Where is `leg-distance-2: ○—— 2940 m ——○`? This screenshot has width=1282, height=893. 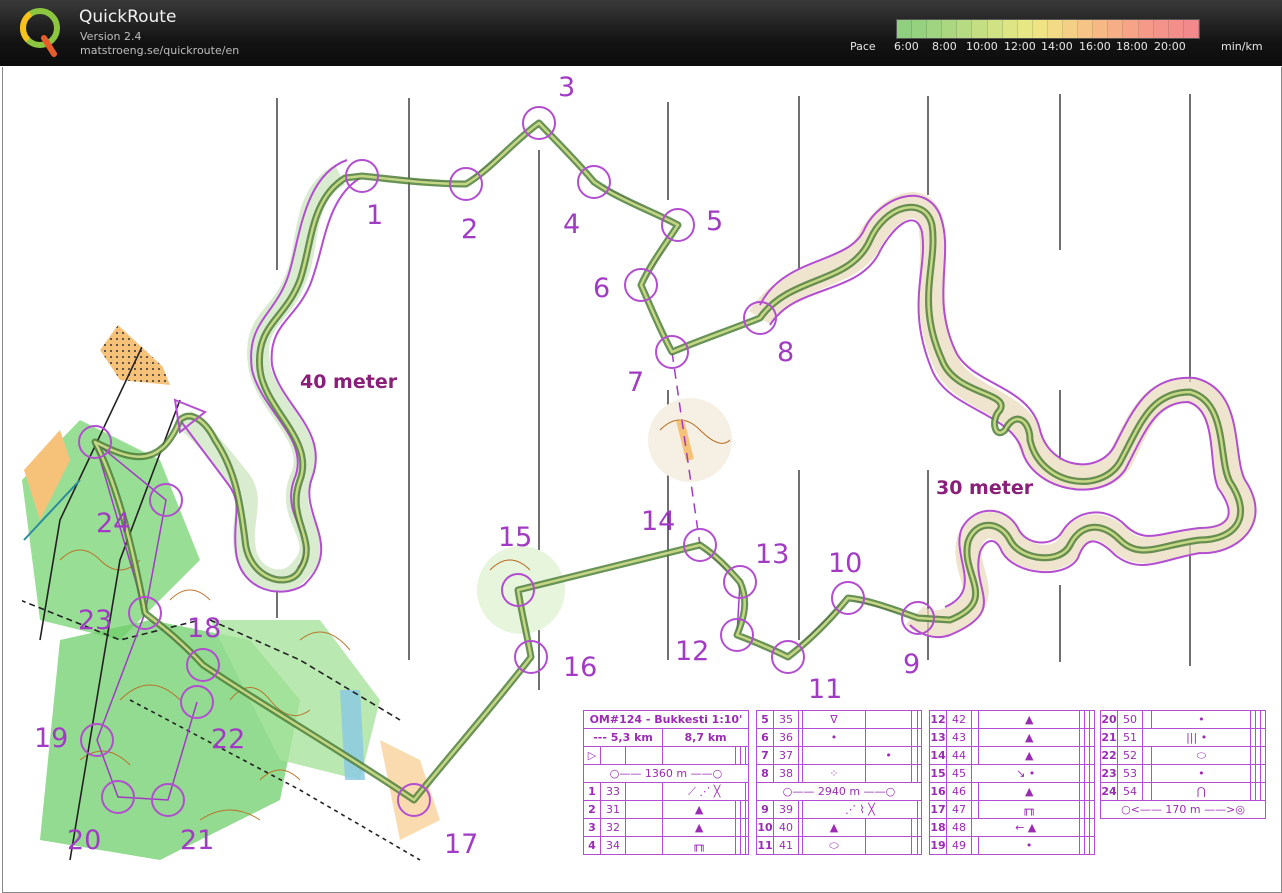
leg-distance-2: ○—— 2940 m ——○ is located at coordinates (839, 791).